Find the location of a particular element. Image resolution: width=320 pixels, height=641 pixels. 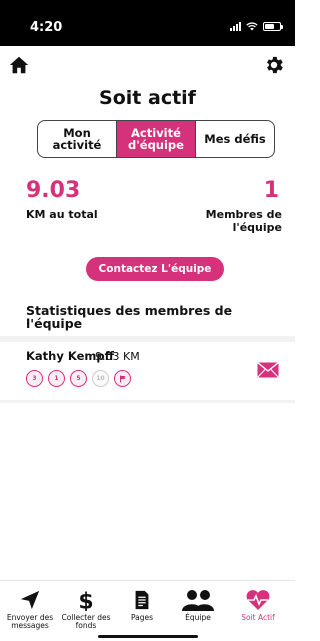

flag-icon is located at coordinates (122, 378).